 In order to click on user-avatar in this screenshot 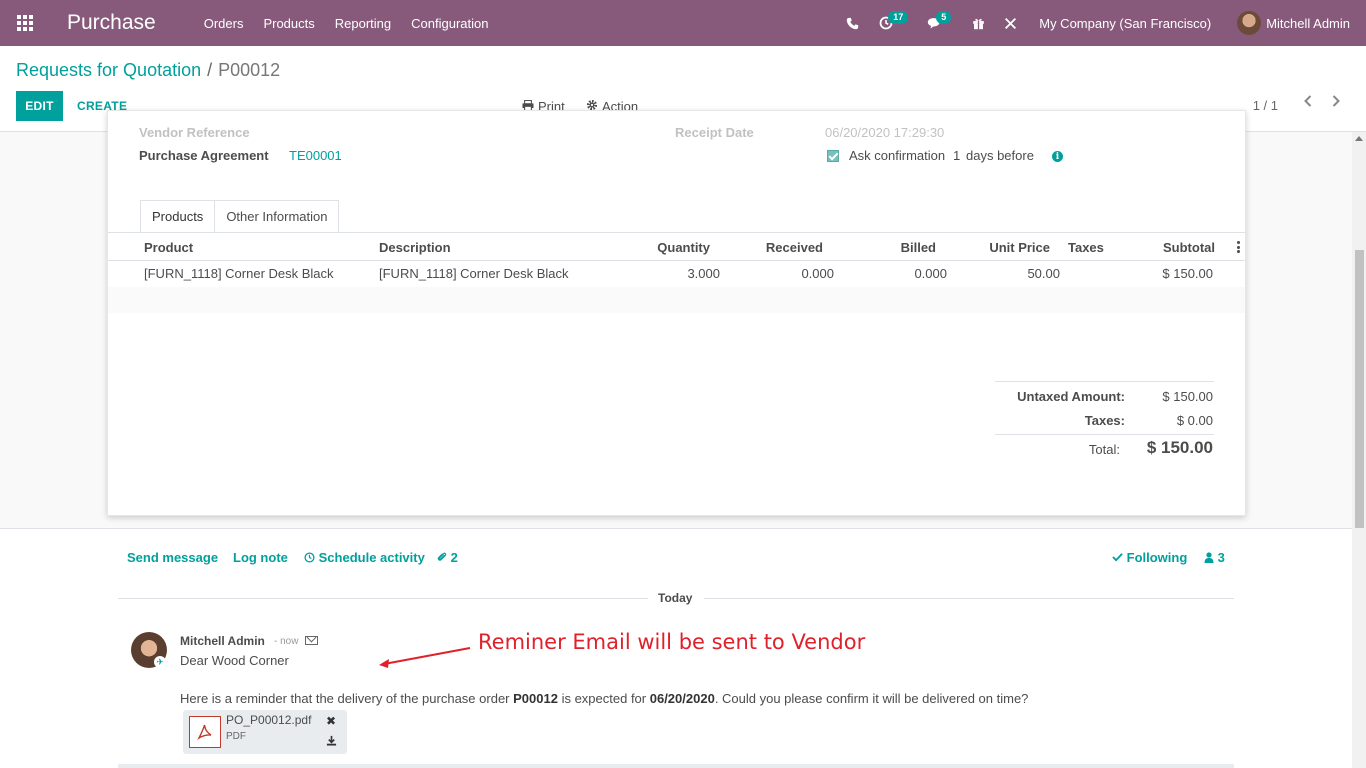, I will do `click(1249, 23)`.